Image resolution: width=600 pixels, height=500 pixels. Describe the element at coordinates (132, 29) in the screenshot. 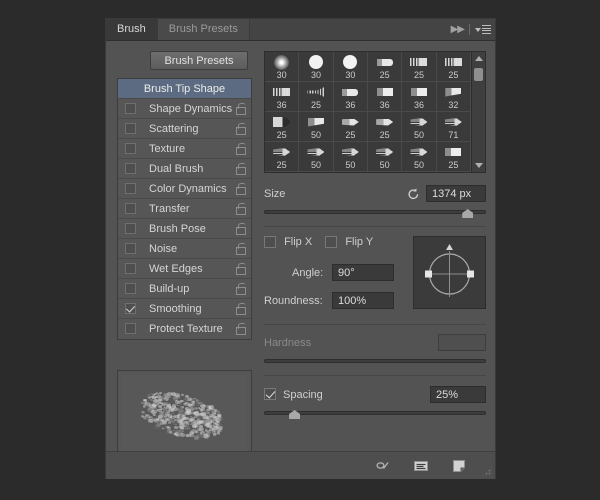

I see `tab-brush: Brush` at that location.